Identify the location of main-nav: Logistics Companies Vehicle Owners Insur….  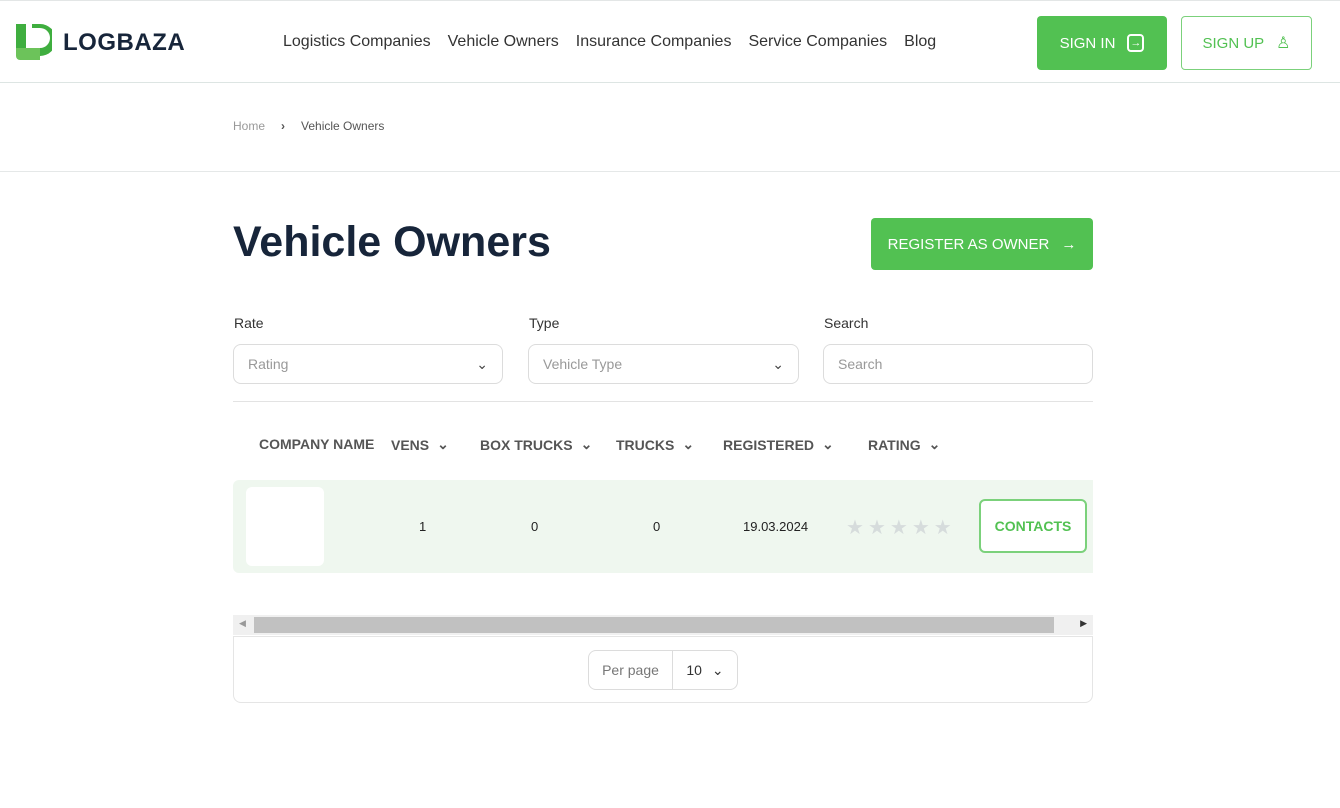
(609, 42).